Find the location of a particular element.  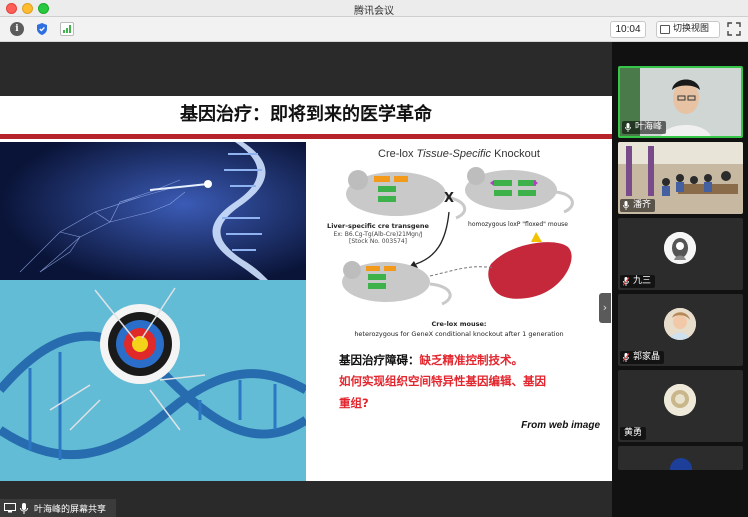

switch-view-button: 切换视图 is located at coordinates (688, 29).